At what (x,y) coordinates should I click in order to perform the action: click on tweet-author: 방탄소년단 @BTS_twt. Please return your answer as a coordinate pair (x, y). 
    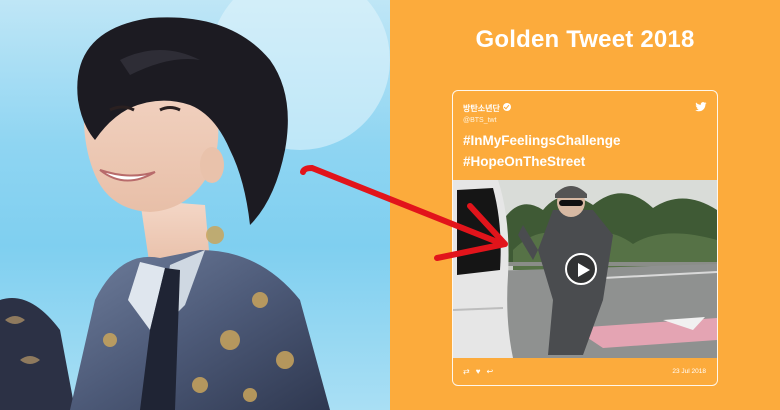
    Looking at the image, I should click on (487, 111).